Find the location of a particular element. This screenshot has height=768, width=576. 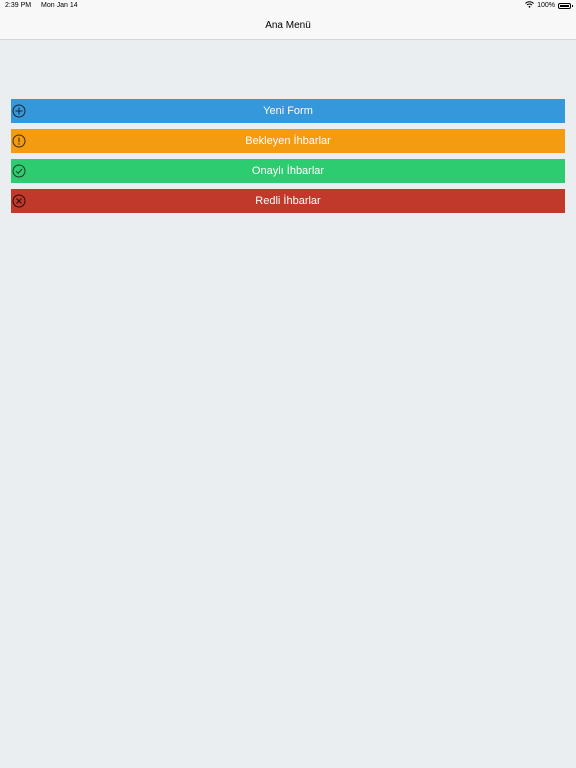

rejected-reports-label: Redli İhbarlar is located at coordinates (288, 201).